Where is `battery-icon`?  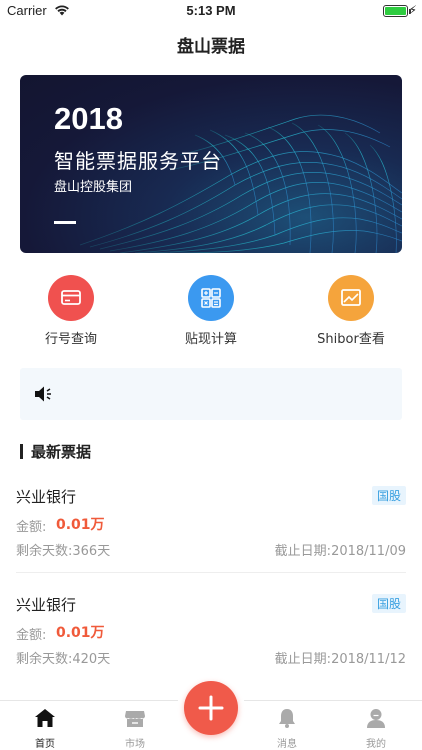 battery-icon is located at coordinates (397, 11).